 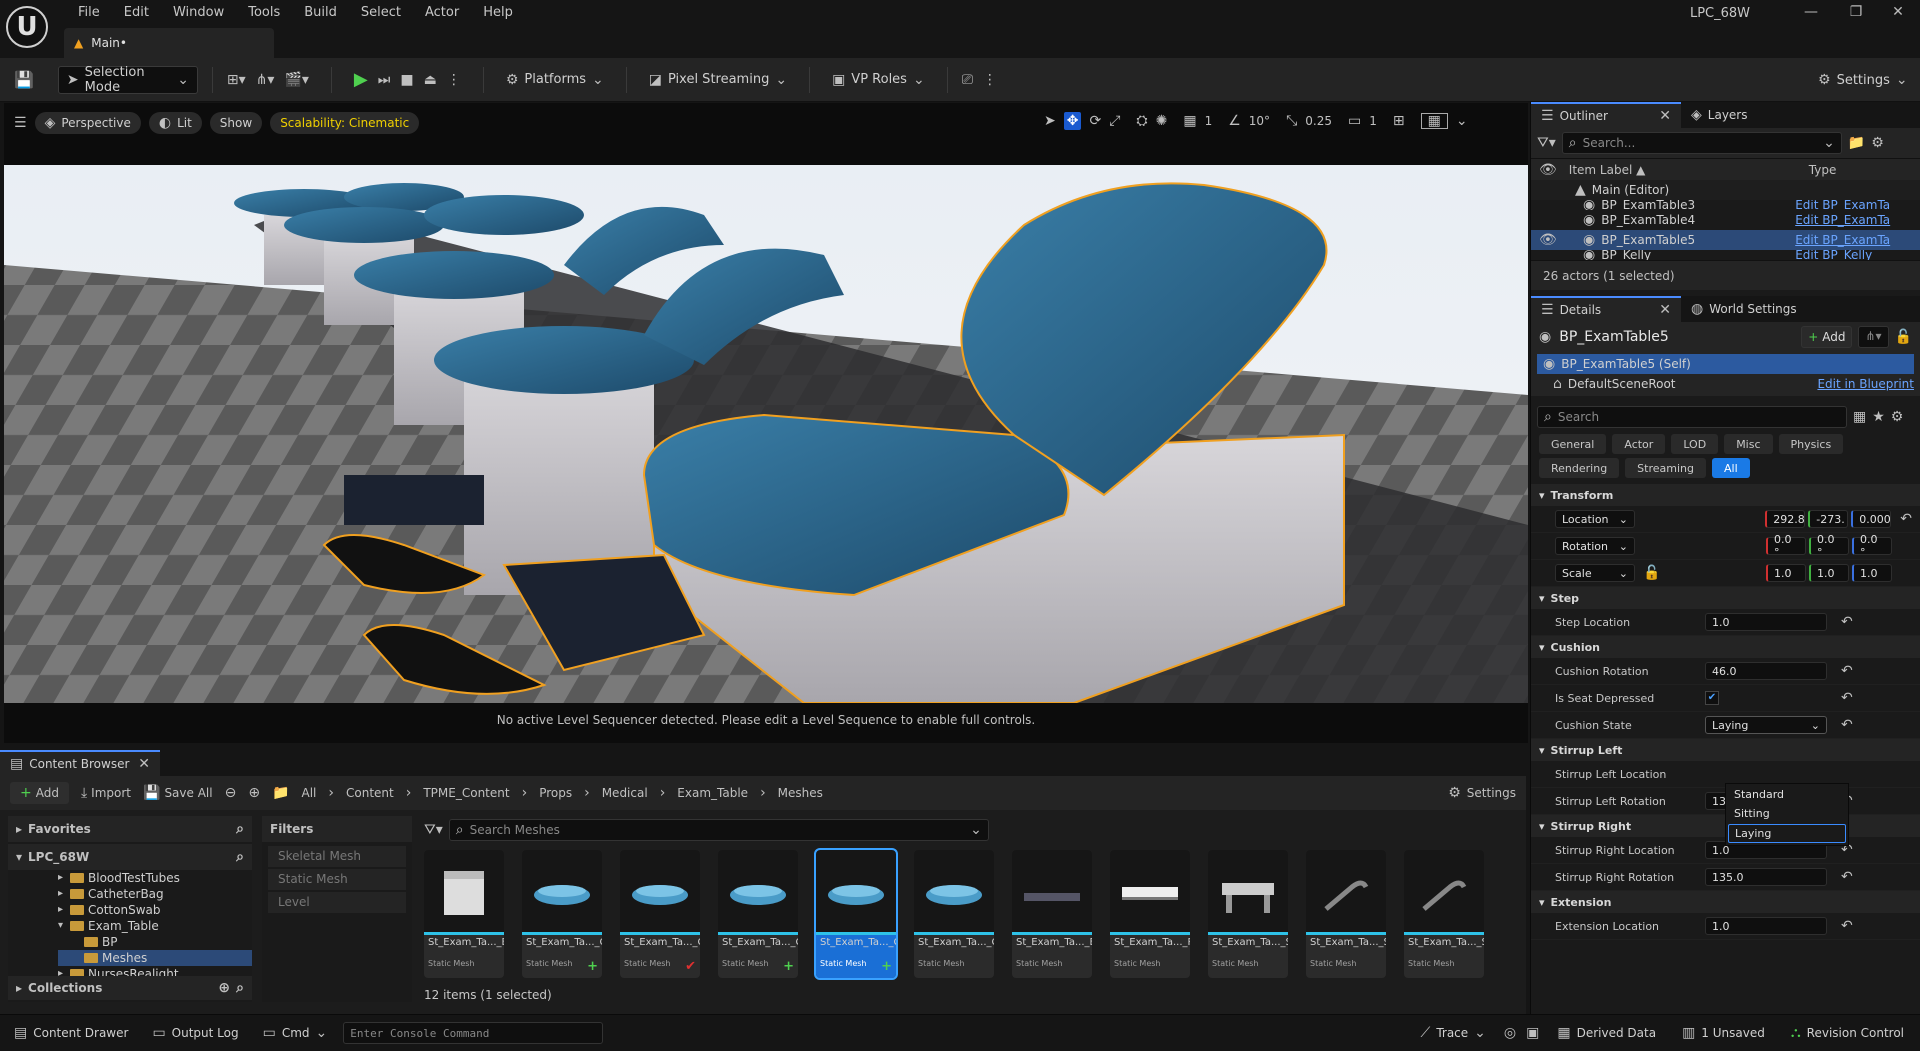 What do you see at coordinates (236, 80) in the screenshot?
I see `add-actor-icon: ⊞▾` at bounding box center [236, 80].